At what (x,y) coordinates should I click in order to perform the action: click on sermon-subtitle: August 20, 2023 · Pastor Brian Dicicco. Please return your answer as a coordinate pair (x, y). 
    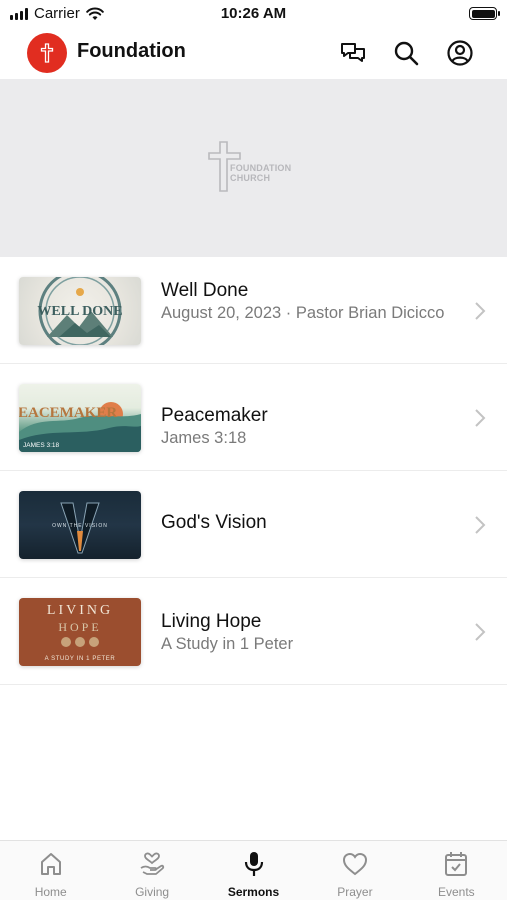
    Looking at the image, I should click on (303, 313).